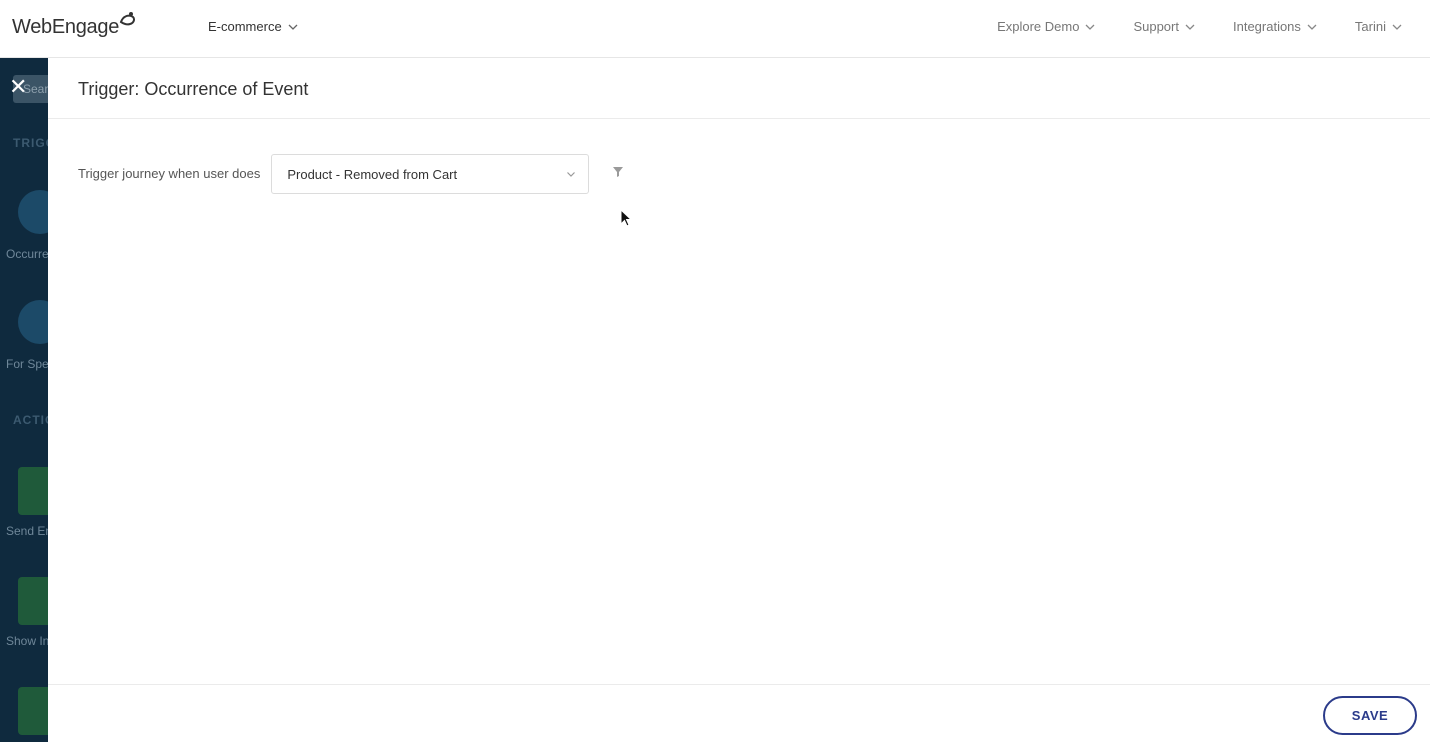  I want to click on nav-explore-demo-label: Explore Demo, so click(1038, 26).